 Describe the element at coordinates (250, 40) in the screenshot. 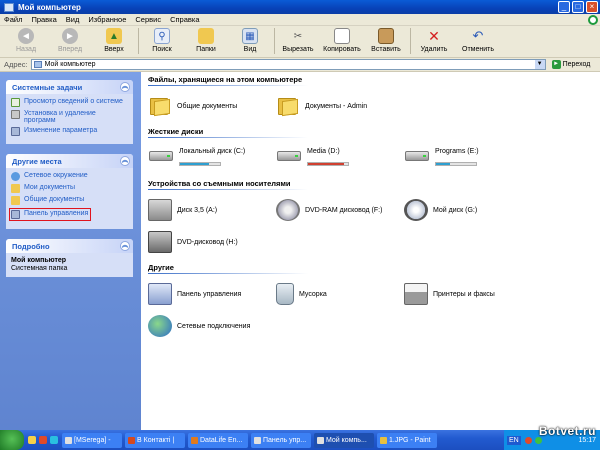

I see `view-button: ▦ Вид` at that location.